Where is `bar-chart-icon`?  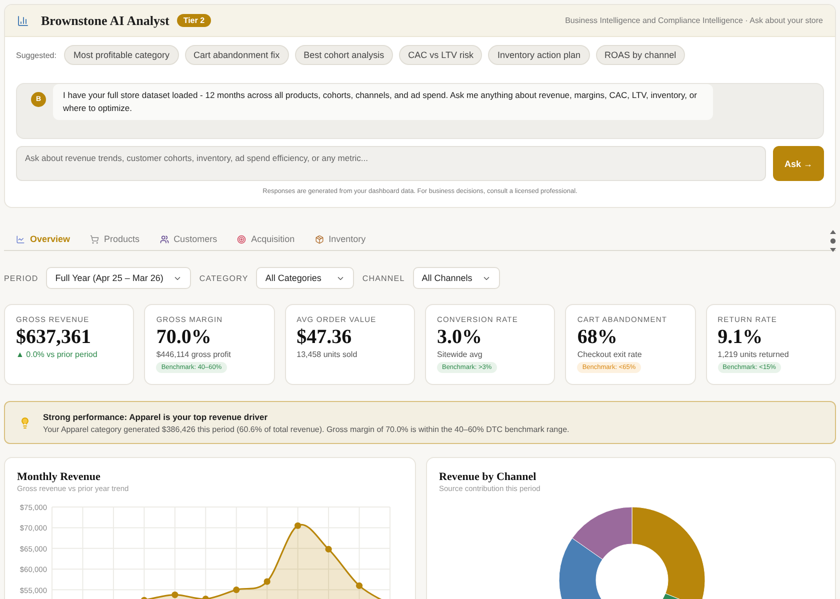 bar-chart-icon is located at coordinates (23, 20).